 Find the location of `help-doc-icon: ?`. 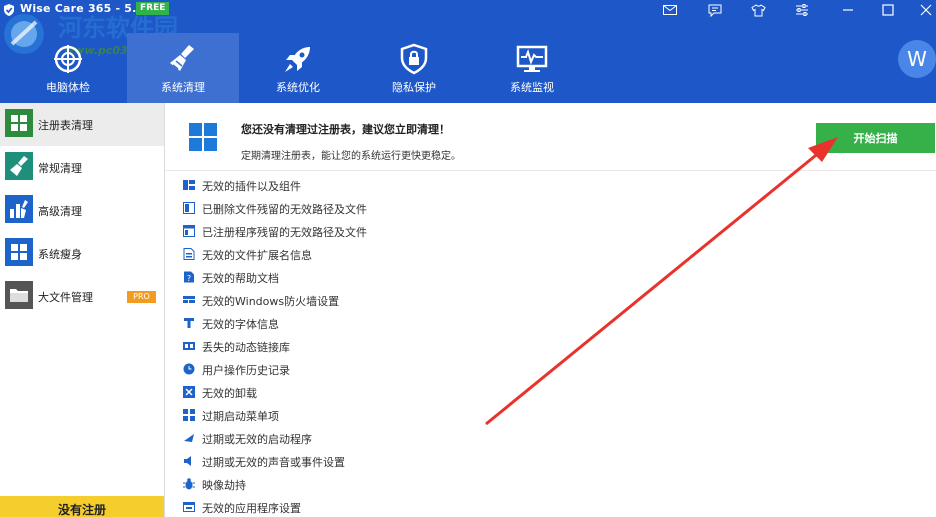

help-doc-icon: ? is located at coordinates (189, 277).